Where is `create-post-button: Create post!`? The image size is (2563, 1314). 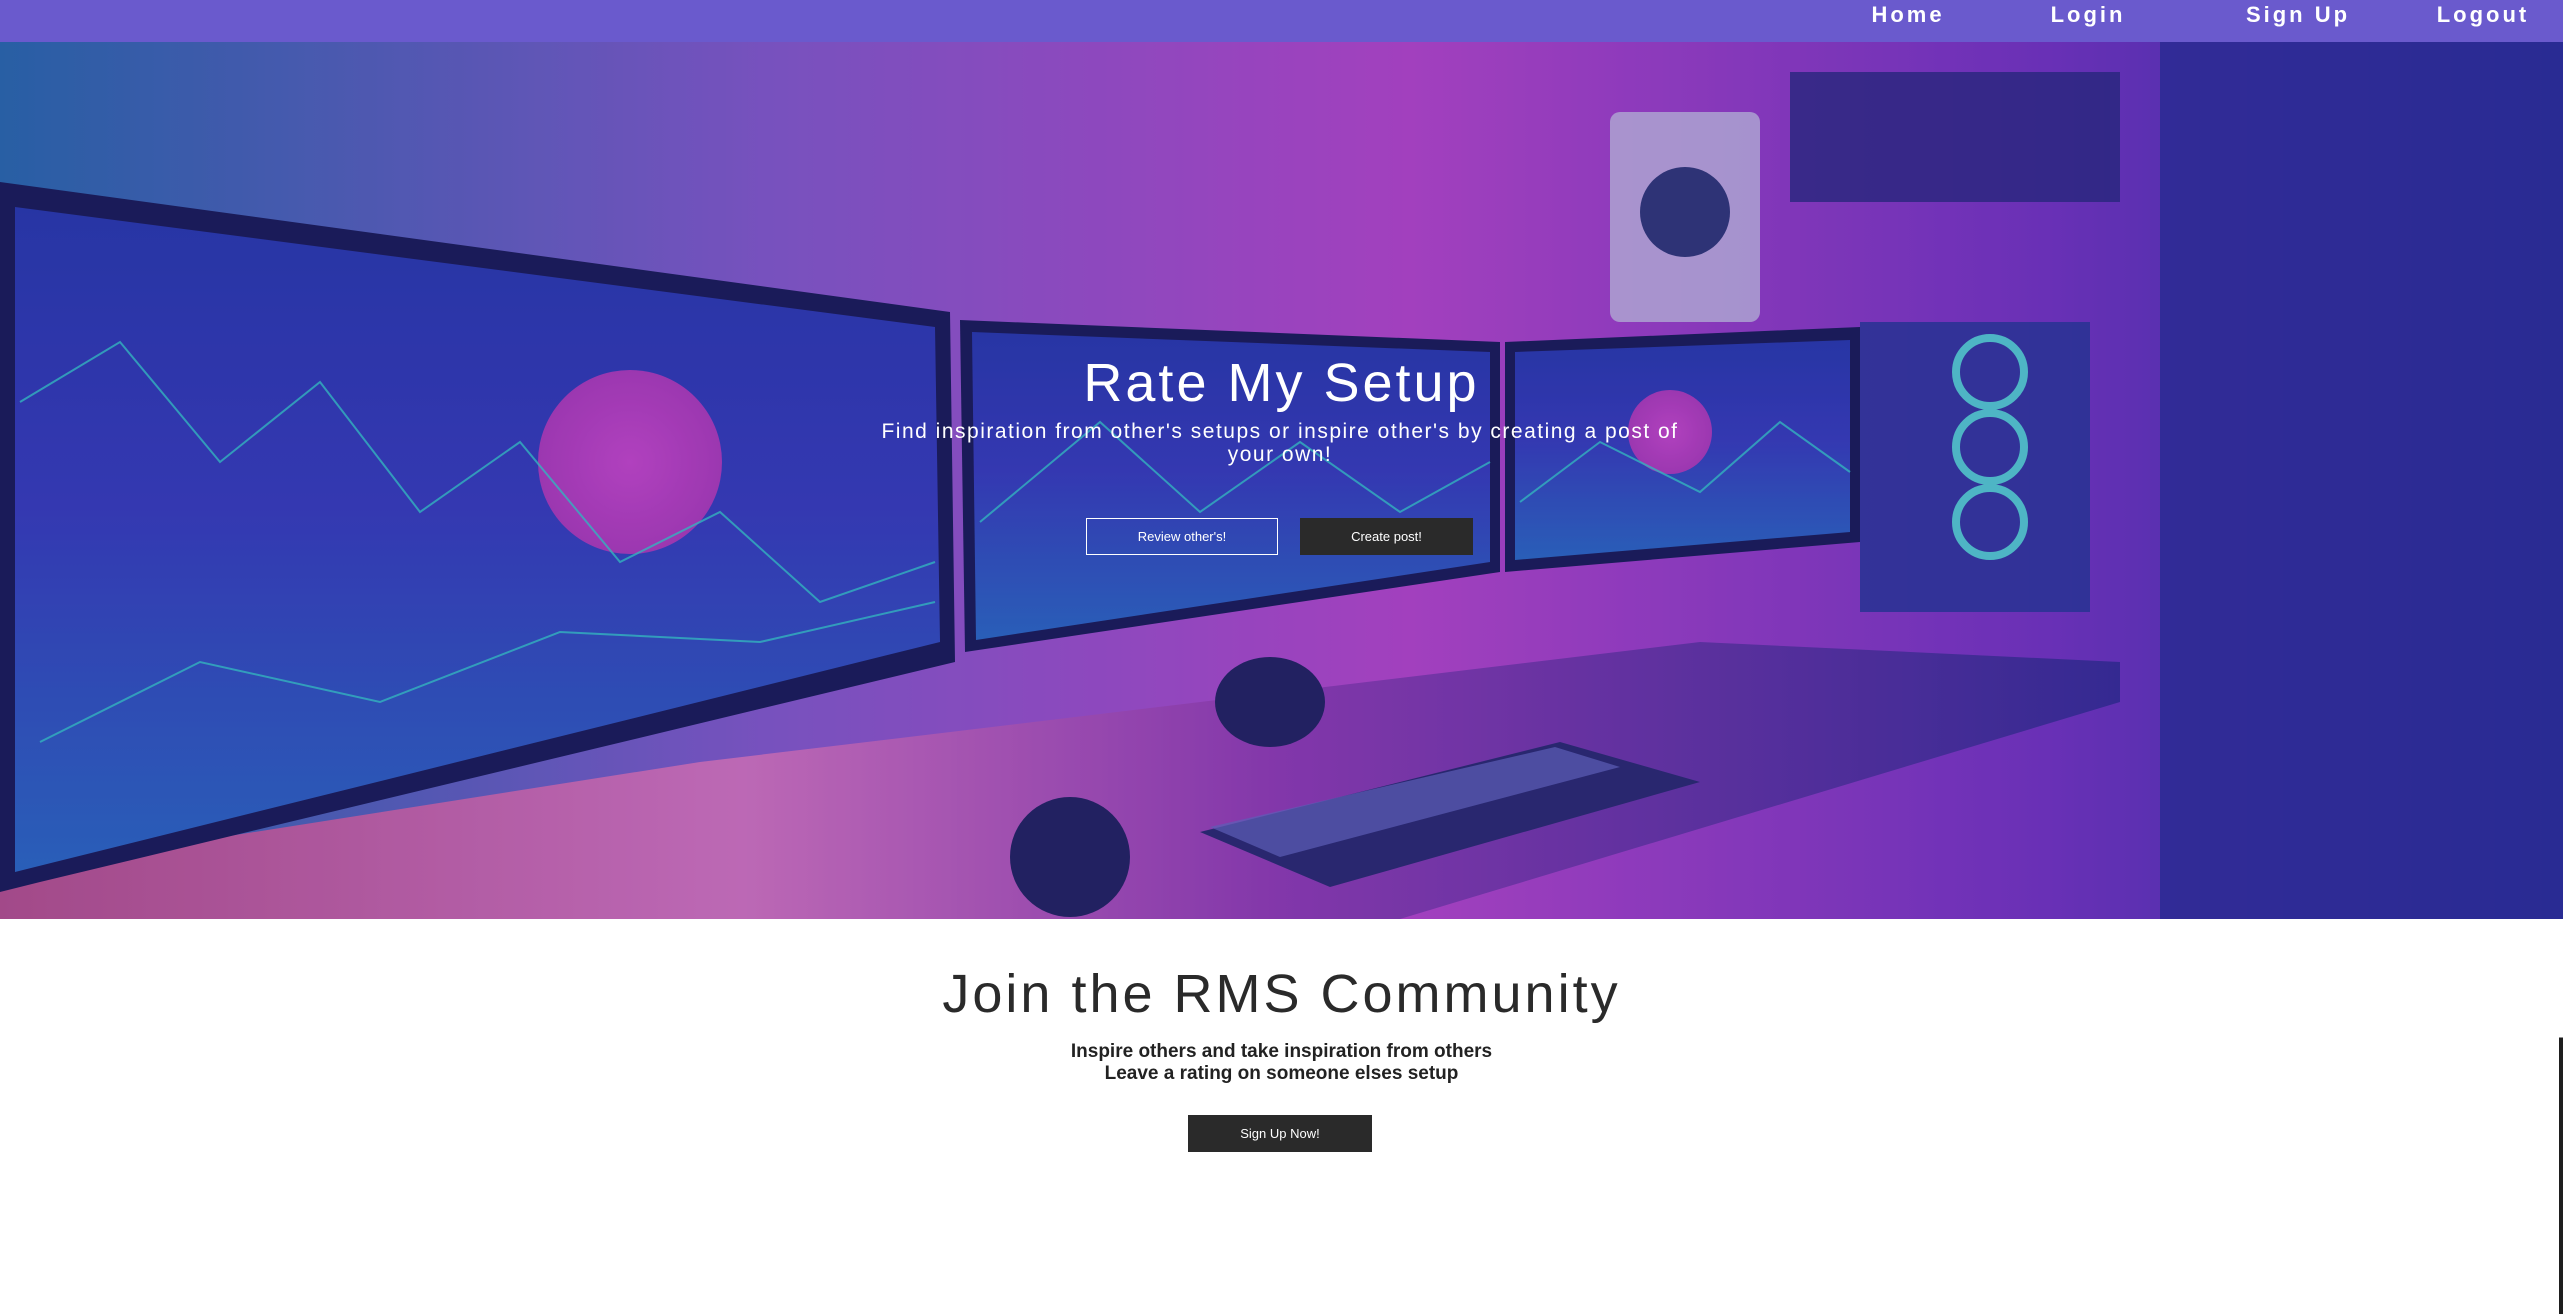
create-post-button: Create post! is located at coordinates (1386, 536).